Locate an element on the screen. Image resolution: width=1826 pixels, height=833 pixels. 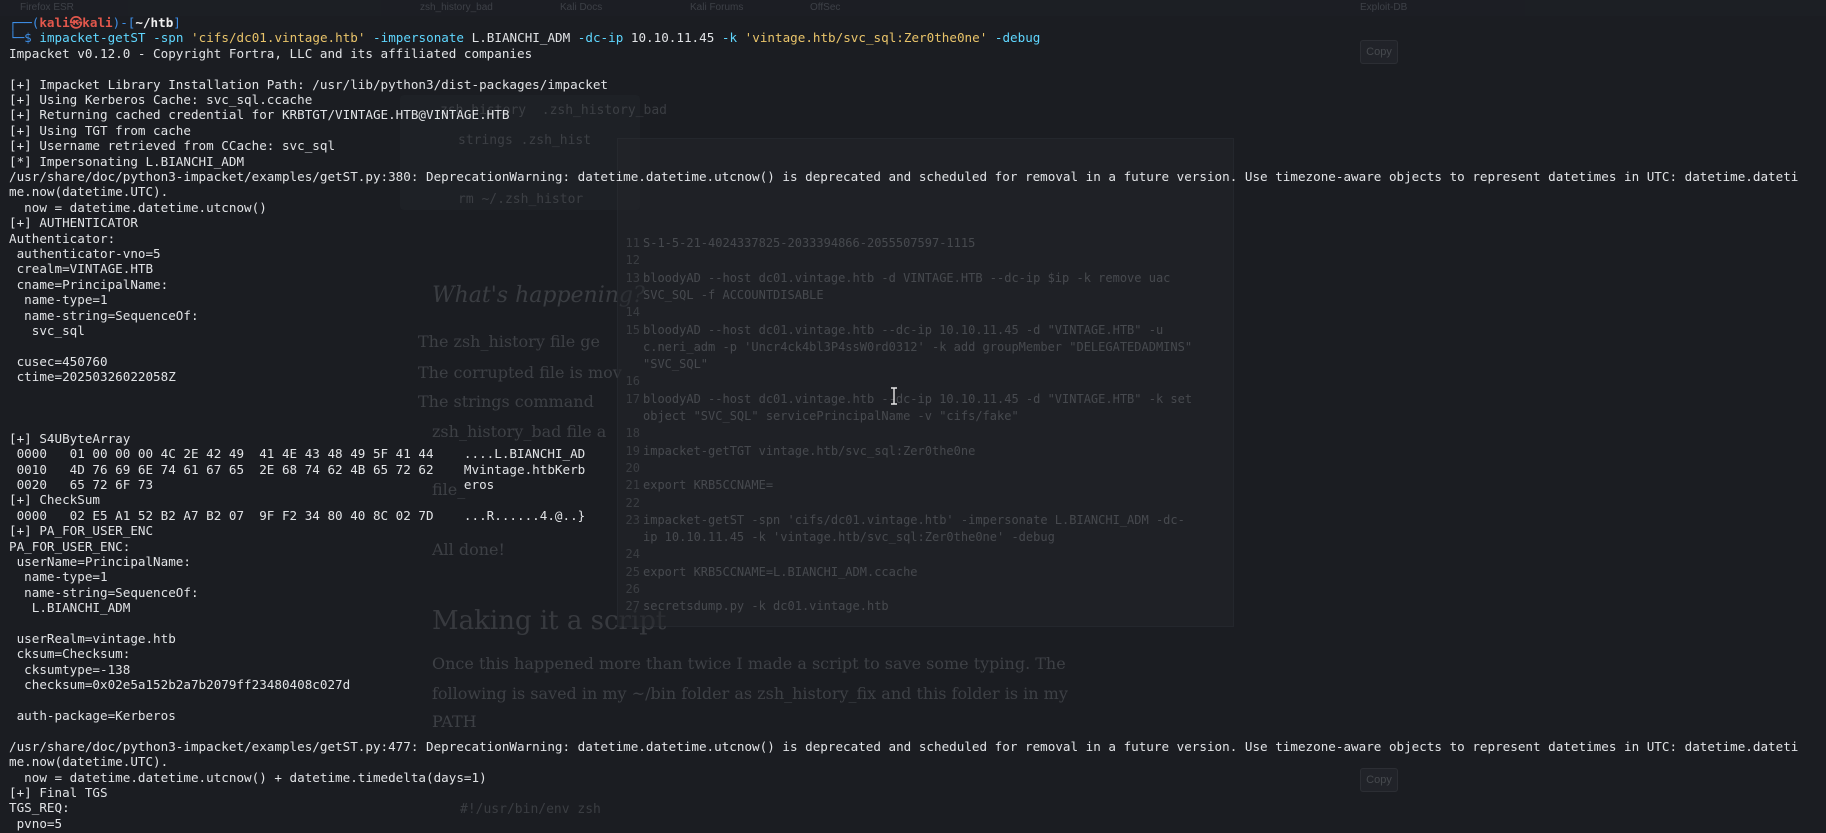
output-line: now = datetime.datetime.utcnow() is located at coordinates (138, 207).